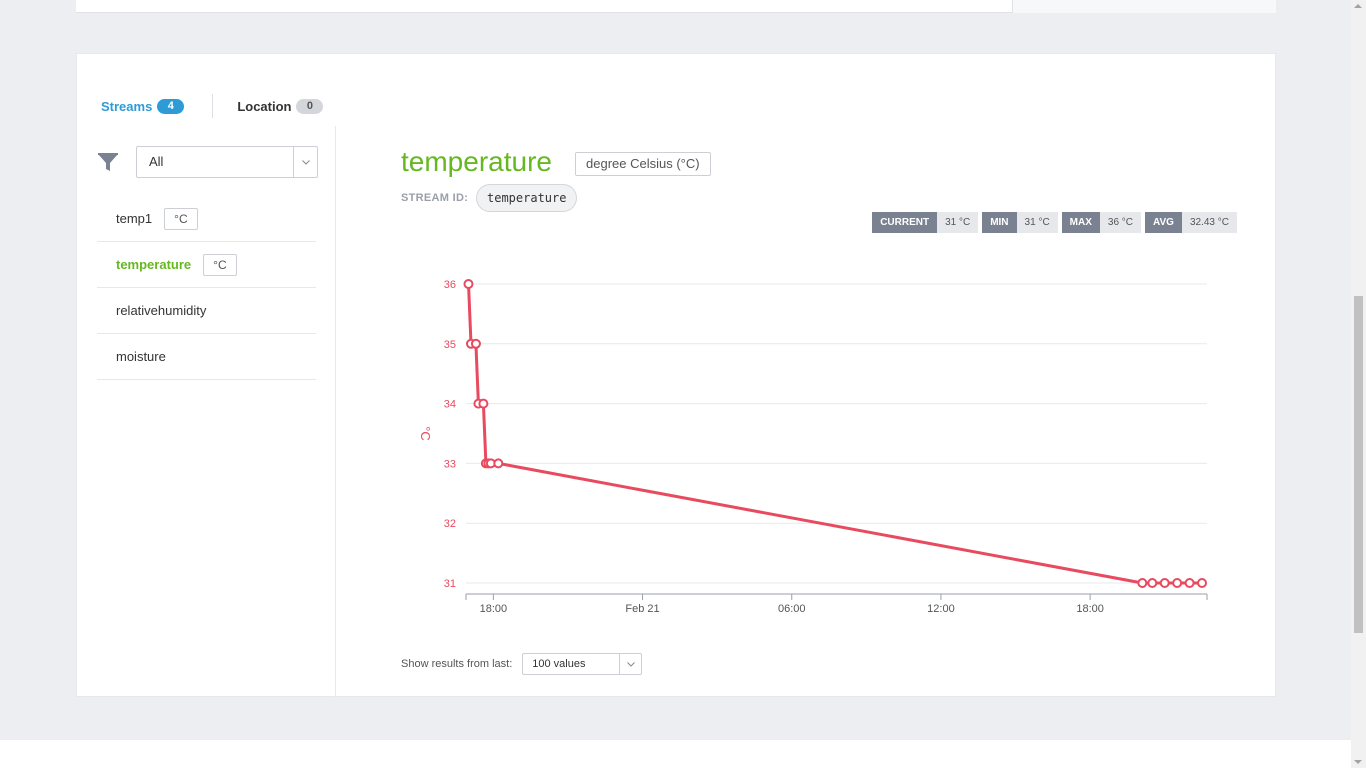 Image resolution: width=1366 pixels, height=768 pixels. Describe the element at coordinates (457, 664) in the screenshot. I see `results-label: Show results from last:` at that location.